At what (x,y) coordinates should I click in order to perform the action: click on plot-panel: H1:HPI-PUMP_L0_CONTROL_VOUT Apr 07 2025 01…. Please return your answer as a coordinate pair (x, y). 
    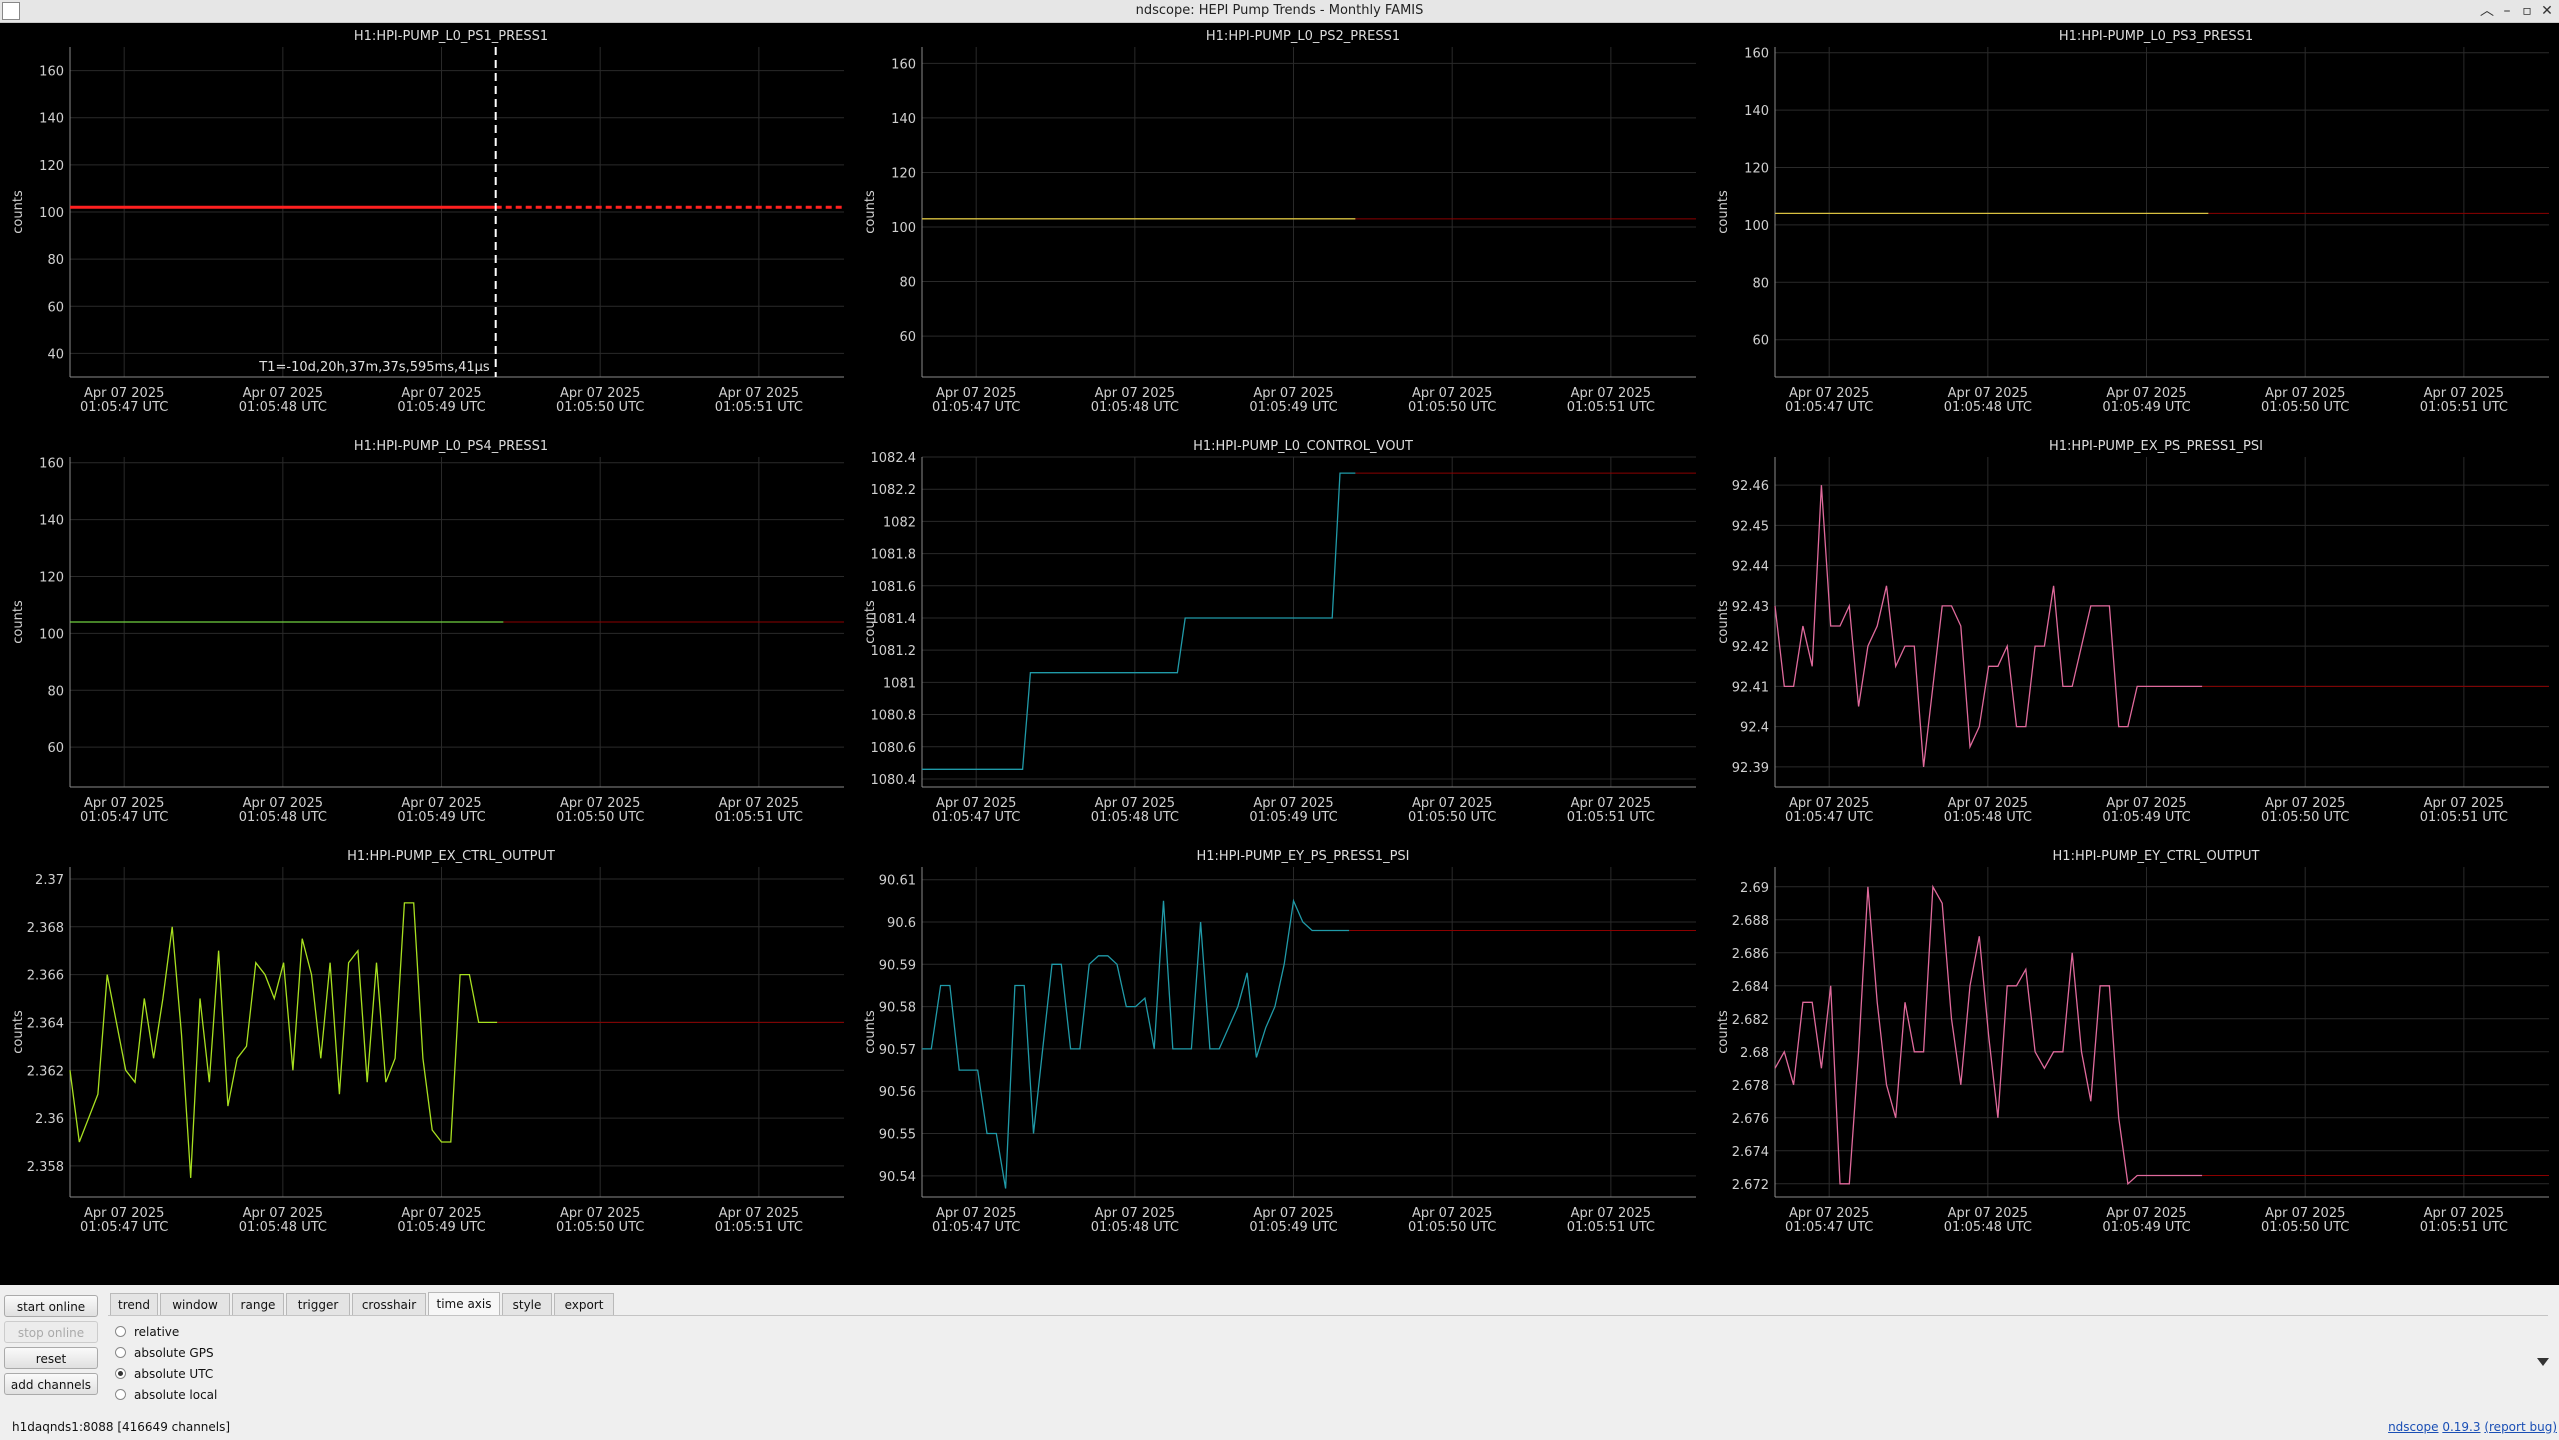
    Looking at the image, I should click on (1278, 638).